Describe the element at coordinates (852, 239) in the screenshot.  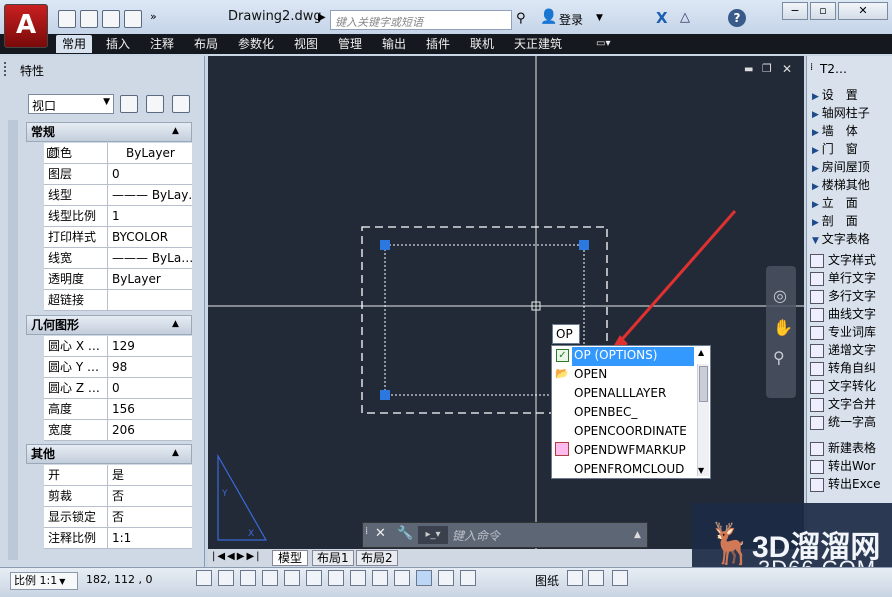
I see `tz-menu-item: ▼ 文字表格` at that location.